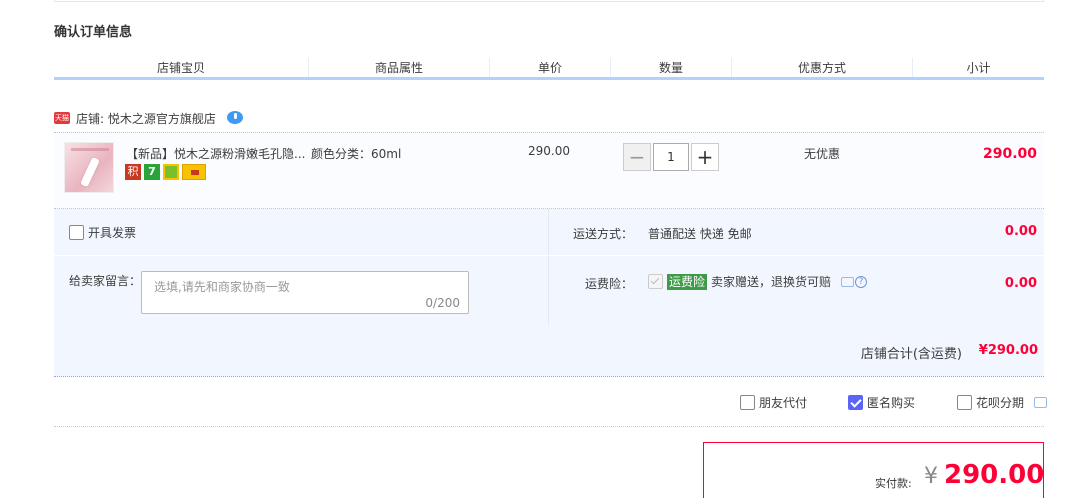 This screenshot has height=498, width=1069. Describe the element at coordinates (1008, 350) in the screenshot. I see `shop-total-amount: ¥290.00` at that location.